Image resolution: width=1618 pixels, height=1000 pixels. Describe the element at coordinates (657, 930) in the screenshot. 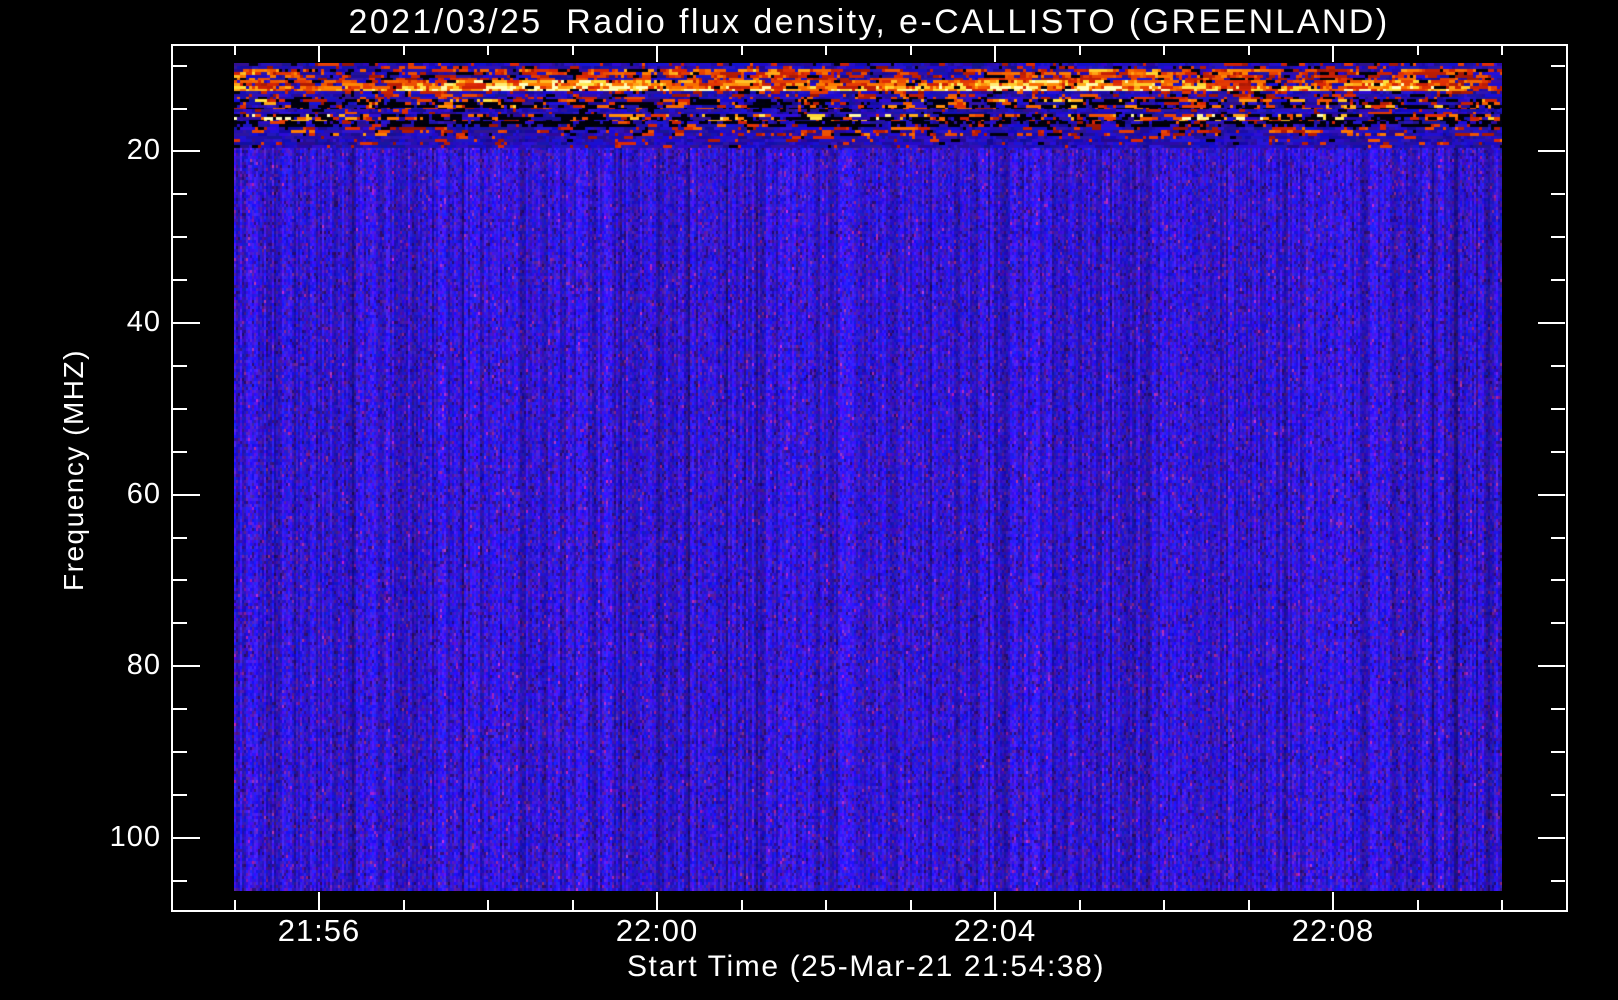

I see `x-tick-label: 22:00` at that location.